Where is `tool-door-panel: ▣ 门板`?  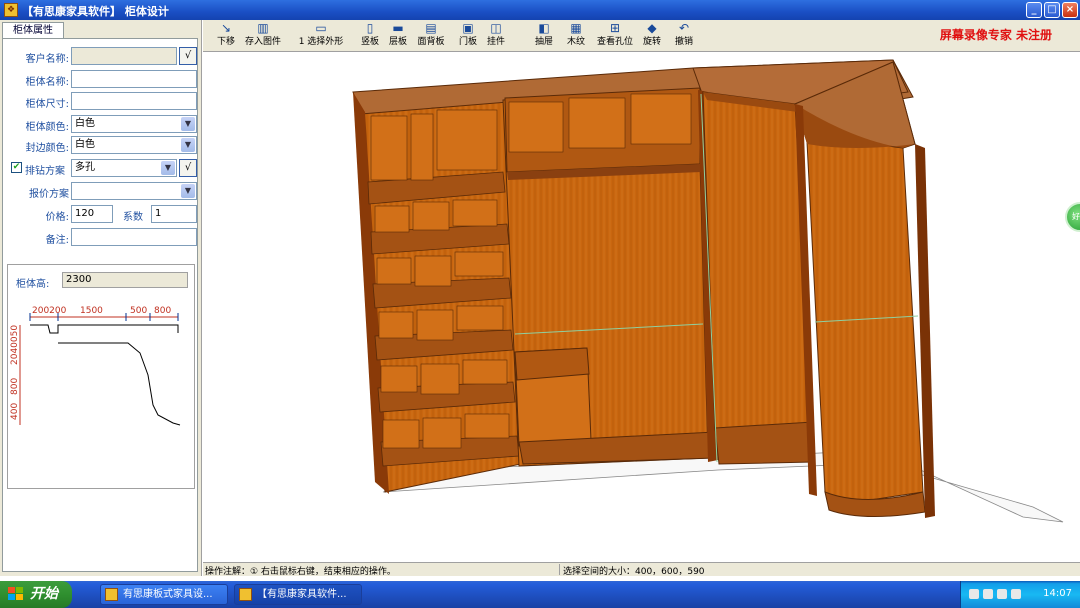 tool-door-panel: ▣ 门板 is located at coordinates (468, 36).